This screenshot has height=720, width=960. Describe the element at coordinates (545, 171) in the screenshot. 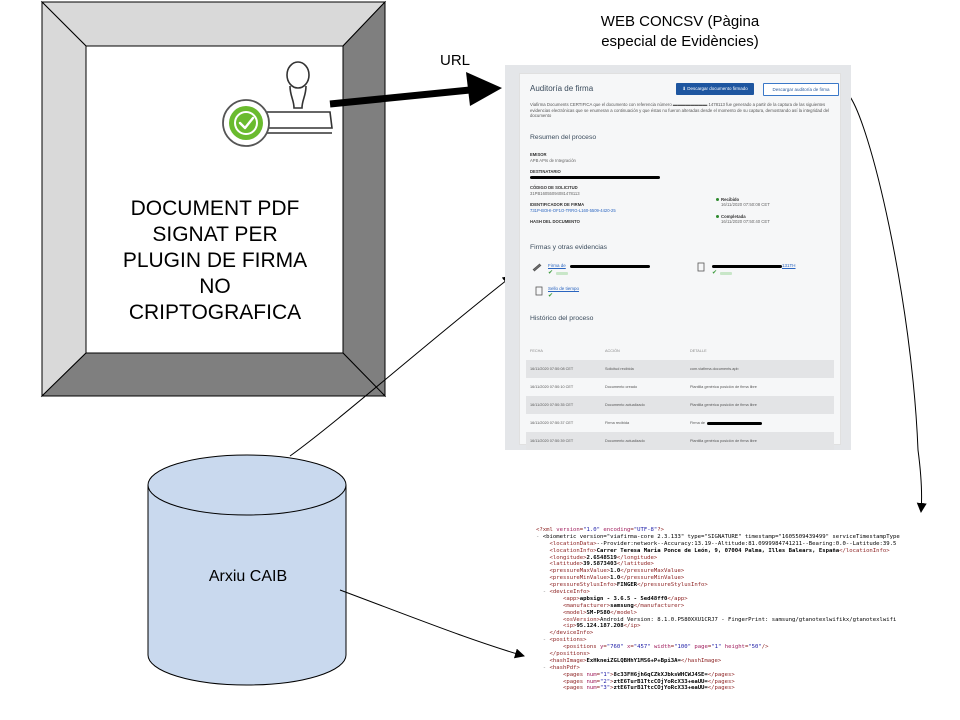

I see `destinatario-label: DESTINATARIO` at that location.